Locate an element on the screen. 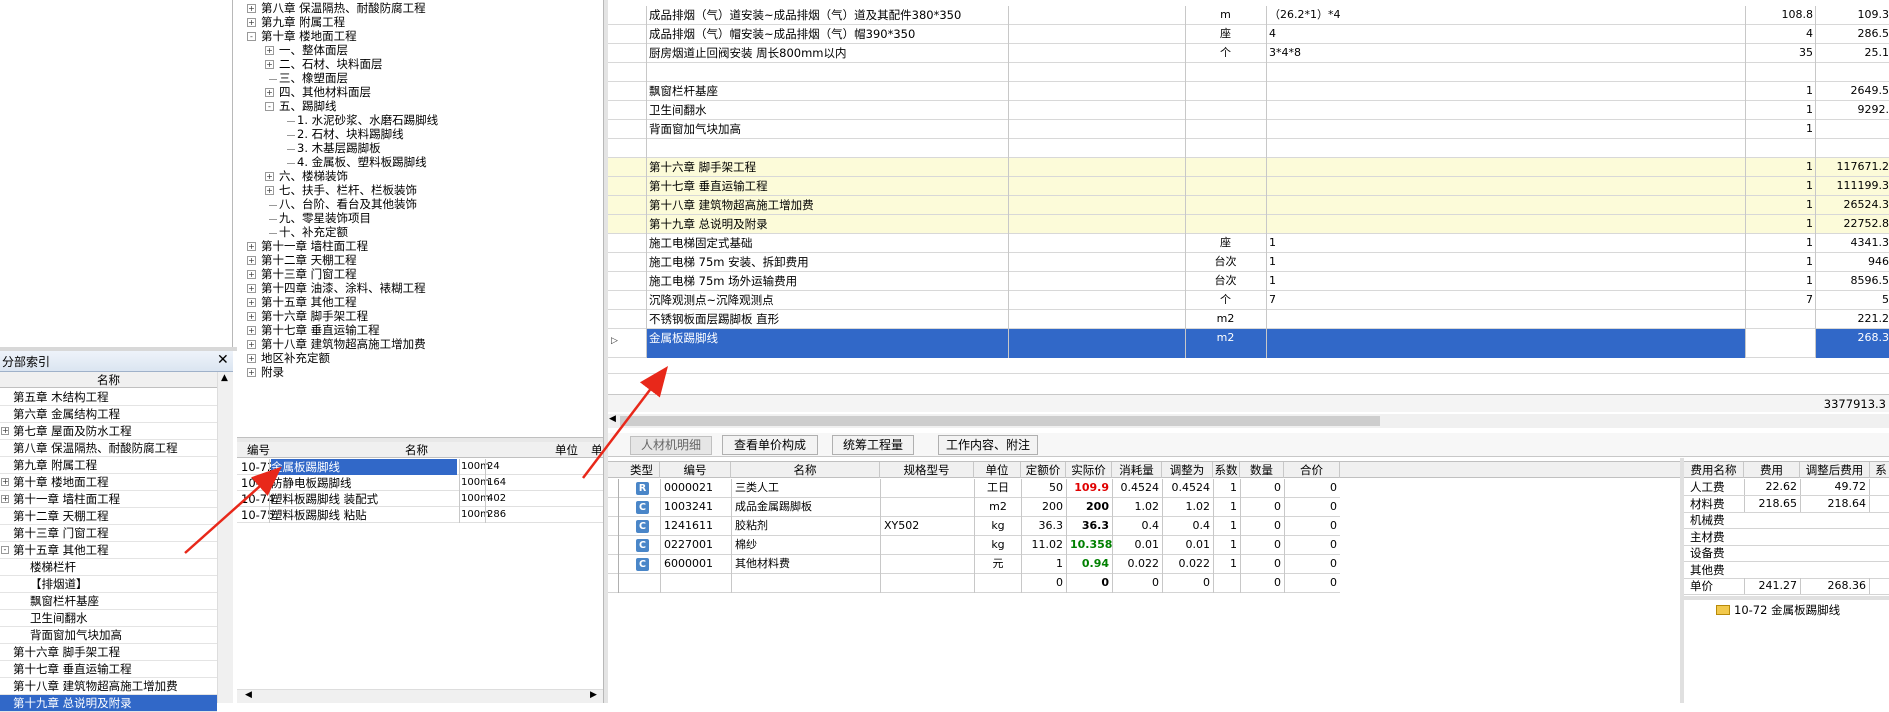  arrow-to-quota is located at coordinates (233, 510).